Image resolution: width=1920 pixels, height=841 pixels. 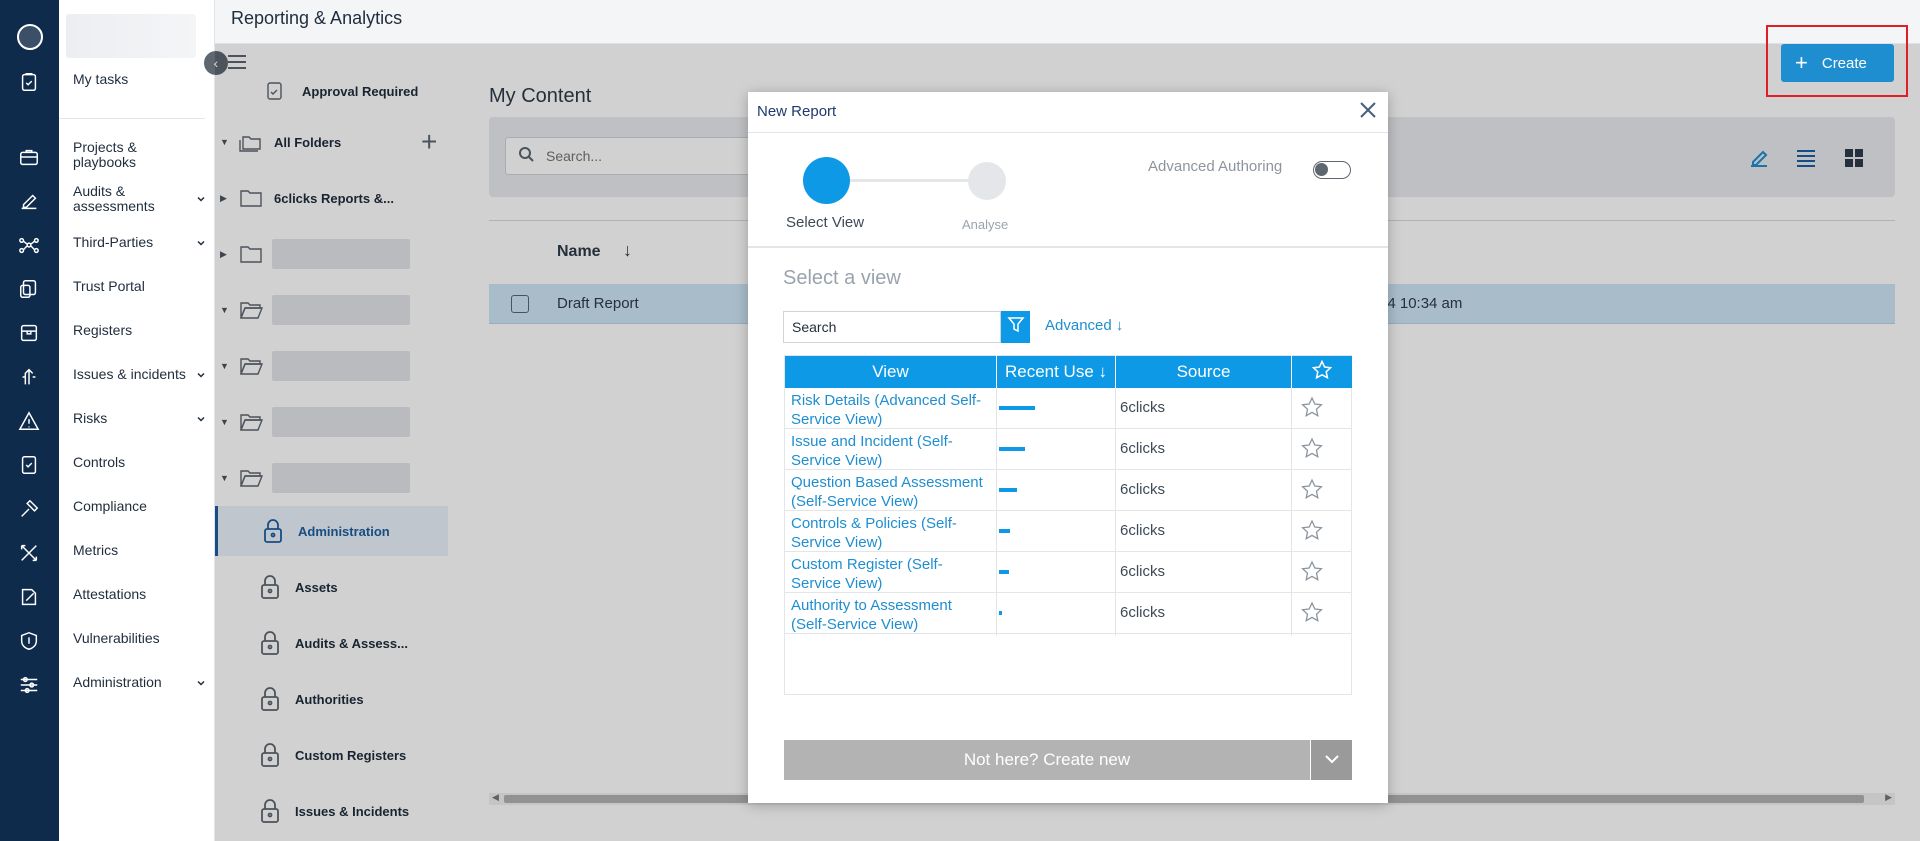 What do you see at coordinates (29, 333) in the screenshot?
I see `register-icon` at bounding box center [29, 333].